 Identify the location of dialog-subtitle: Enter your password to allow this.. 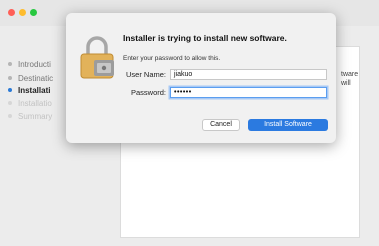
(172, 58).